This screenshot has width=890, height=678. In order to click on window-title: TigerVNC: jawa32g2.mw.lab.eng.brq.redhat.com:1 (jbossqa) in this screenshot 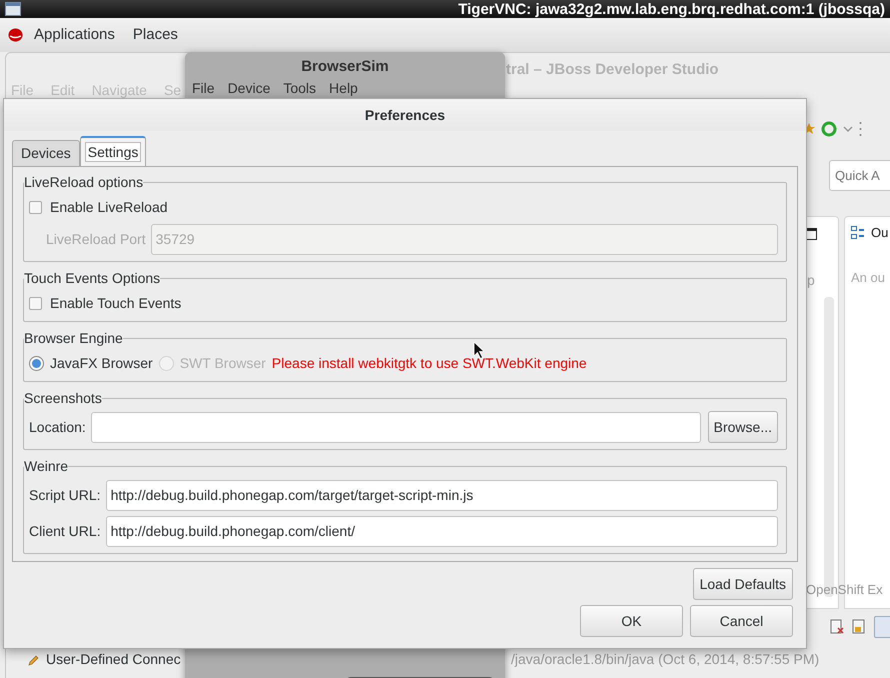, I will do `click(671, 9)`.